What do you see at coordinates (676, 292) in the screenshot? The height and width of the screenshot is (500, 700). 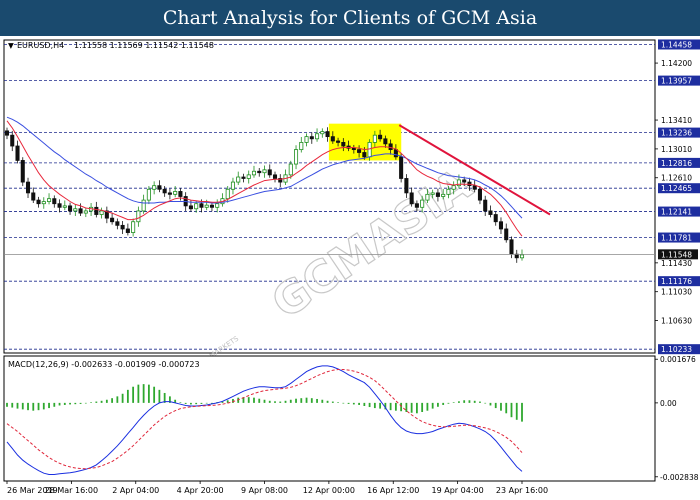 I see `price-tick-label: 1.11030` at bounding box center [676, 292].